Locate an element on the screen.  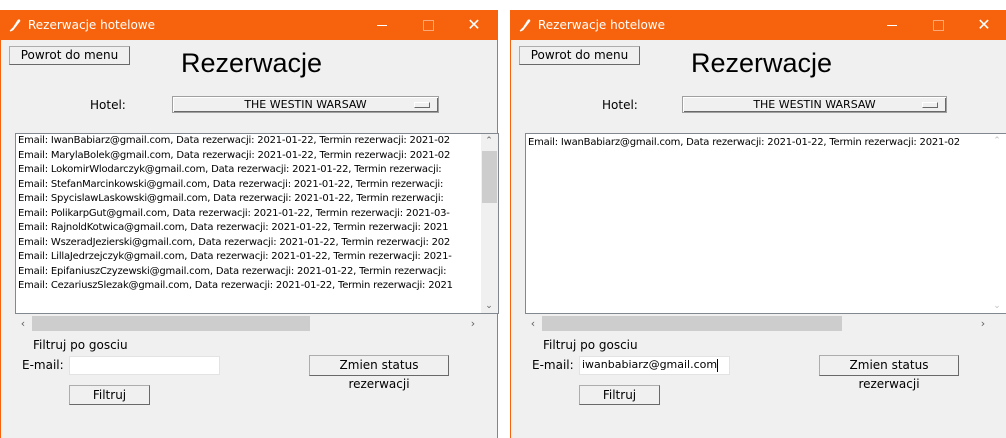
email-field-value: iwanbabiarz@gmail.com is located at coordinates (650, 364).